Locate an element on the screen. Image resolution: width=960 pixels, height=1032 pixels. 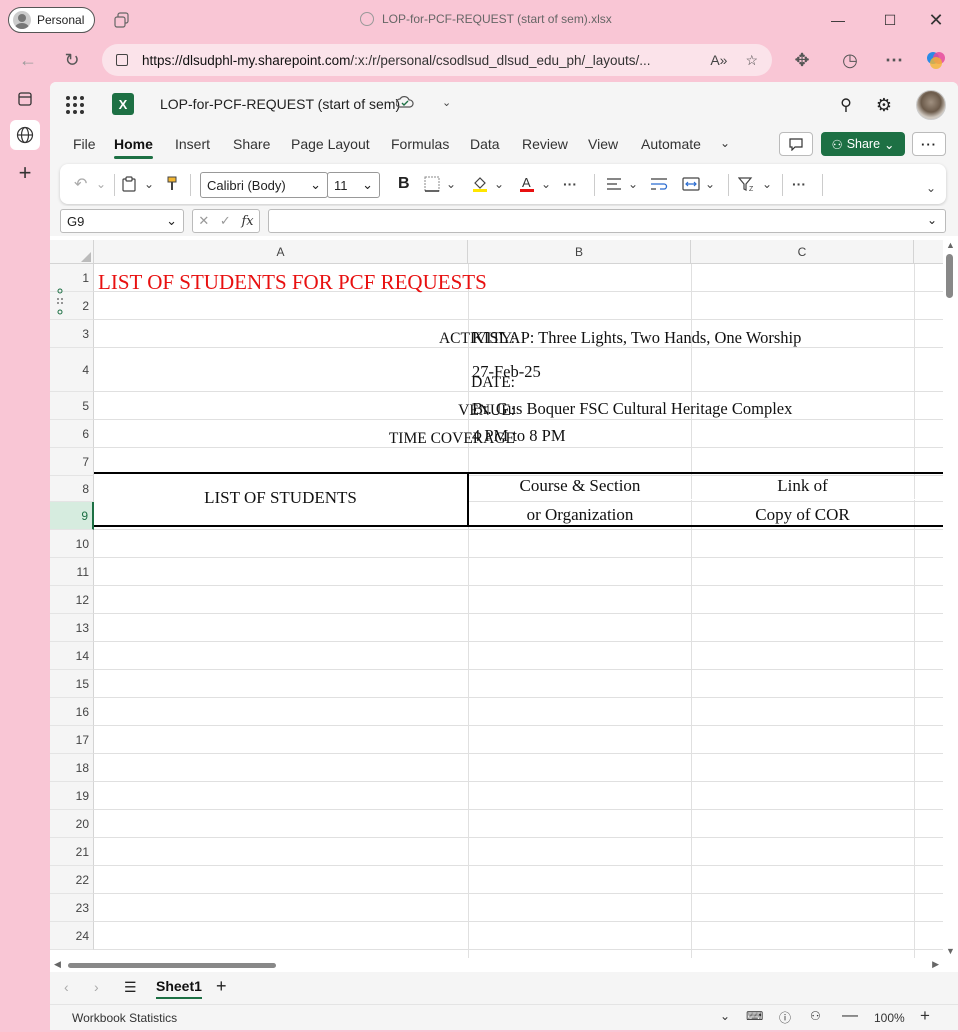
tab-formulas: Formulas is located at coordinates (420, 144).